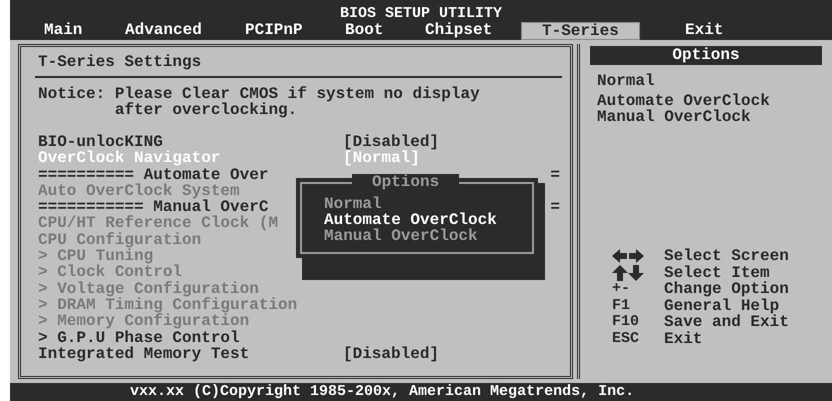 The width and height of the screenshot is (832, 401). What do you see at coordinates (163, 31) in the screenshot?
I see `menu-tab: Advanced` at bounding box center [163, 31].